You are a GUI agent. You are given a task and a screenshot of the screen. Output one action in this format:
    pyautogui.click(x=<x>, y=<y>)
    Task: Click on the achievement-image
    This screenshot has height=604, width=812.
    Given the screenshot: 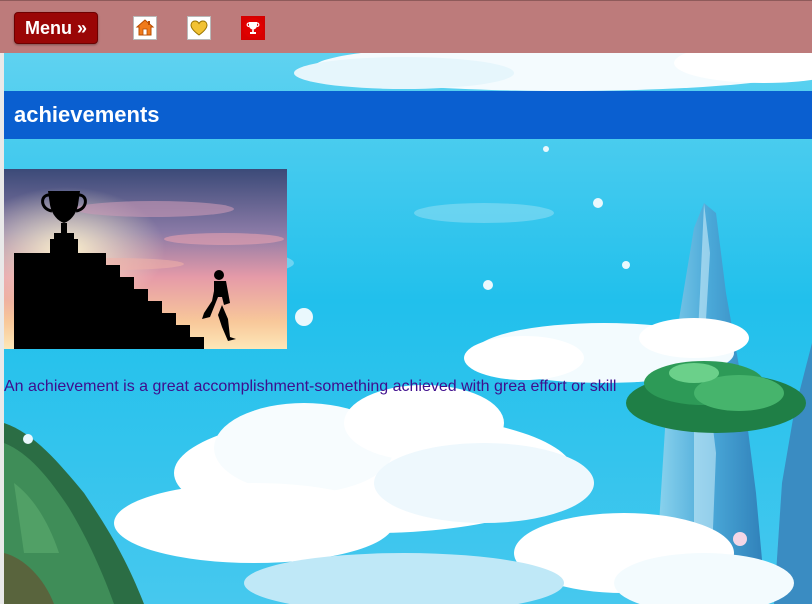 What is the action you would take?
    pyautogui.click(x=145, y=259)
    